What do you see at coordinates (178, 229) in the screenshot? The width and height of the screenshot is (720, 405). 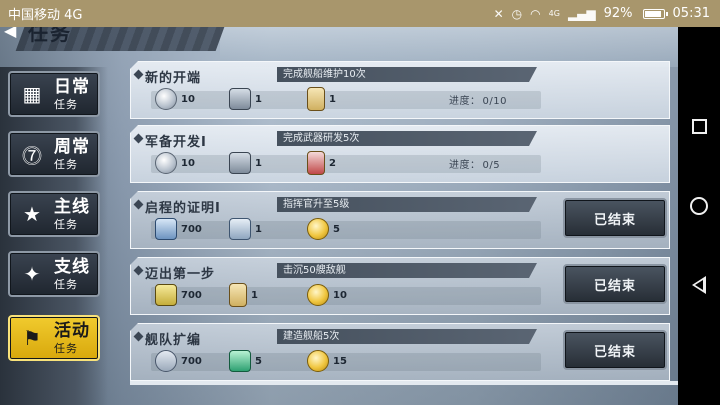 I see `reward-item: 700` at bounding box center [178, 229].